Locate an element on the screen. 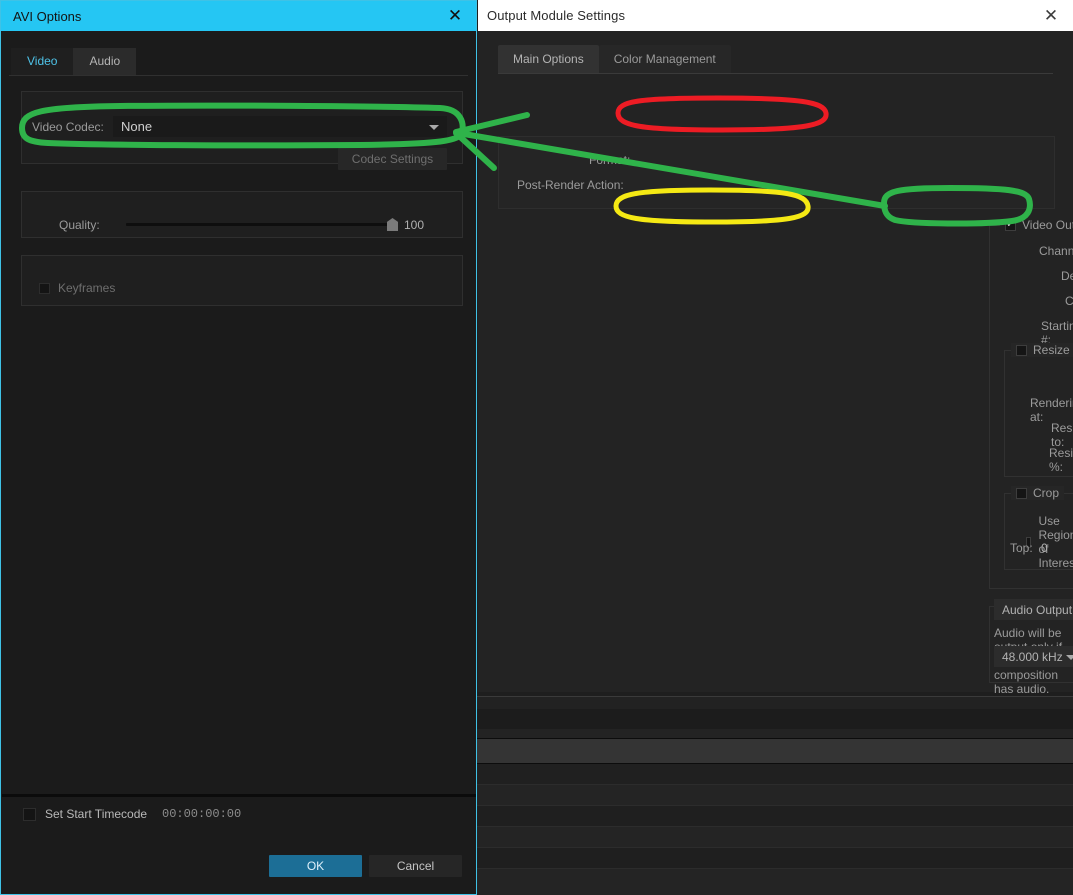  tab-audio: Audio is located at coordinates (105, 61).